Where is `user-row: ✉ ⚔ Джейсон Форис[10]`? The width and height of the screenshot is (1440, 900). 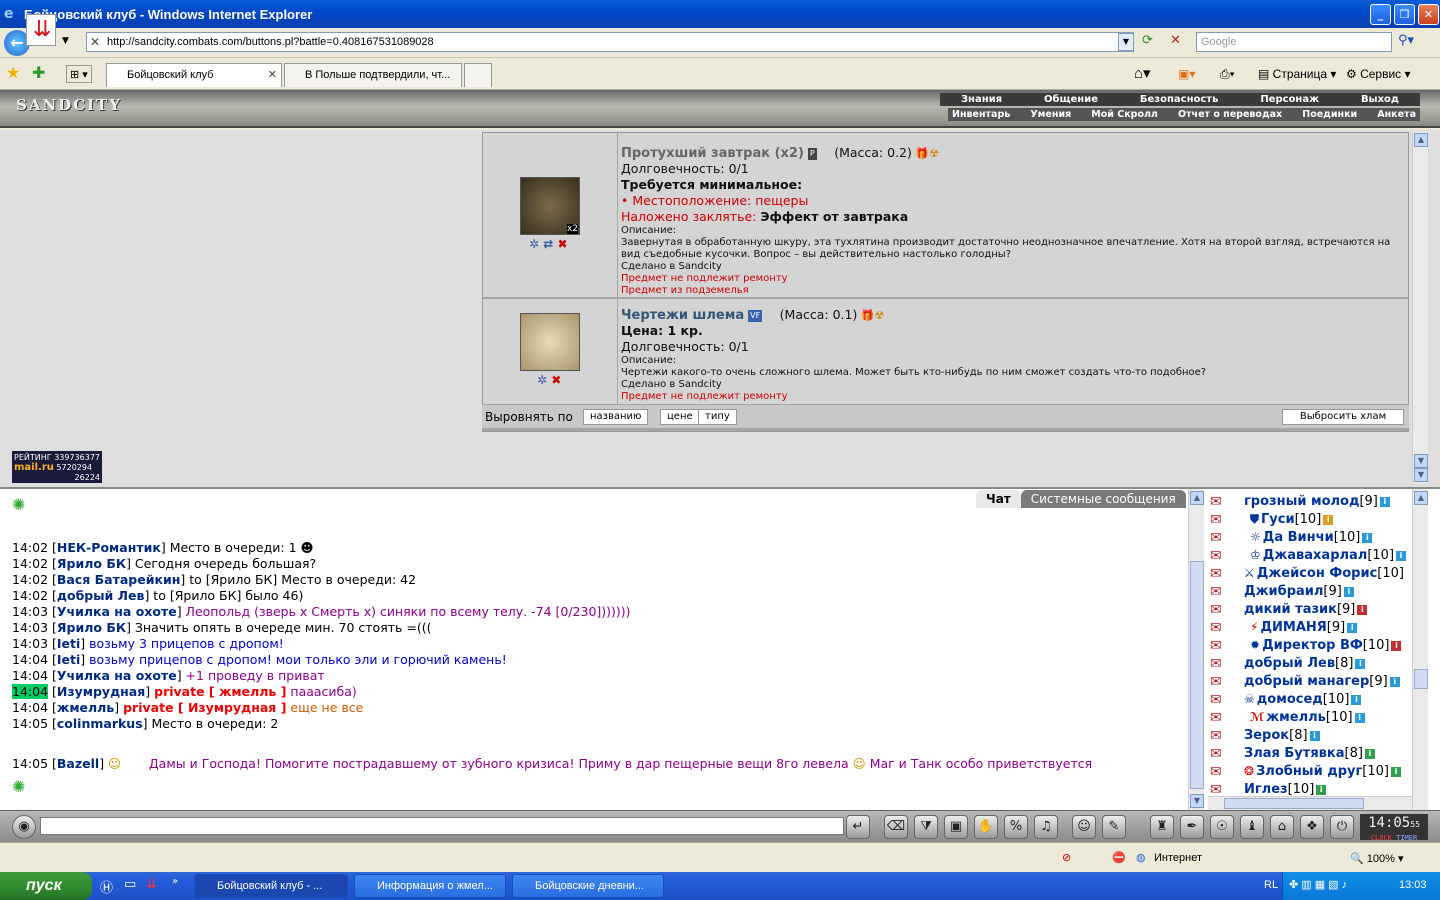 user-row: ✉ ⚔ Джейсон Форис[10] is located at coordinates (1311, 575).